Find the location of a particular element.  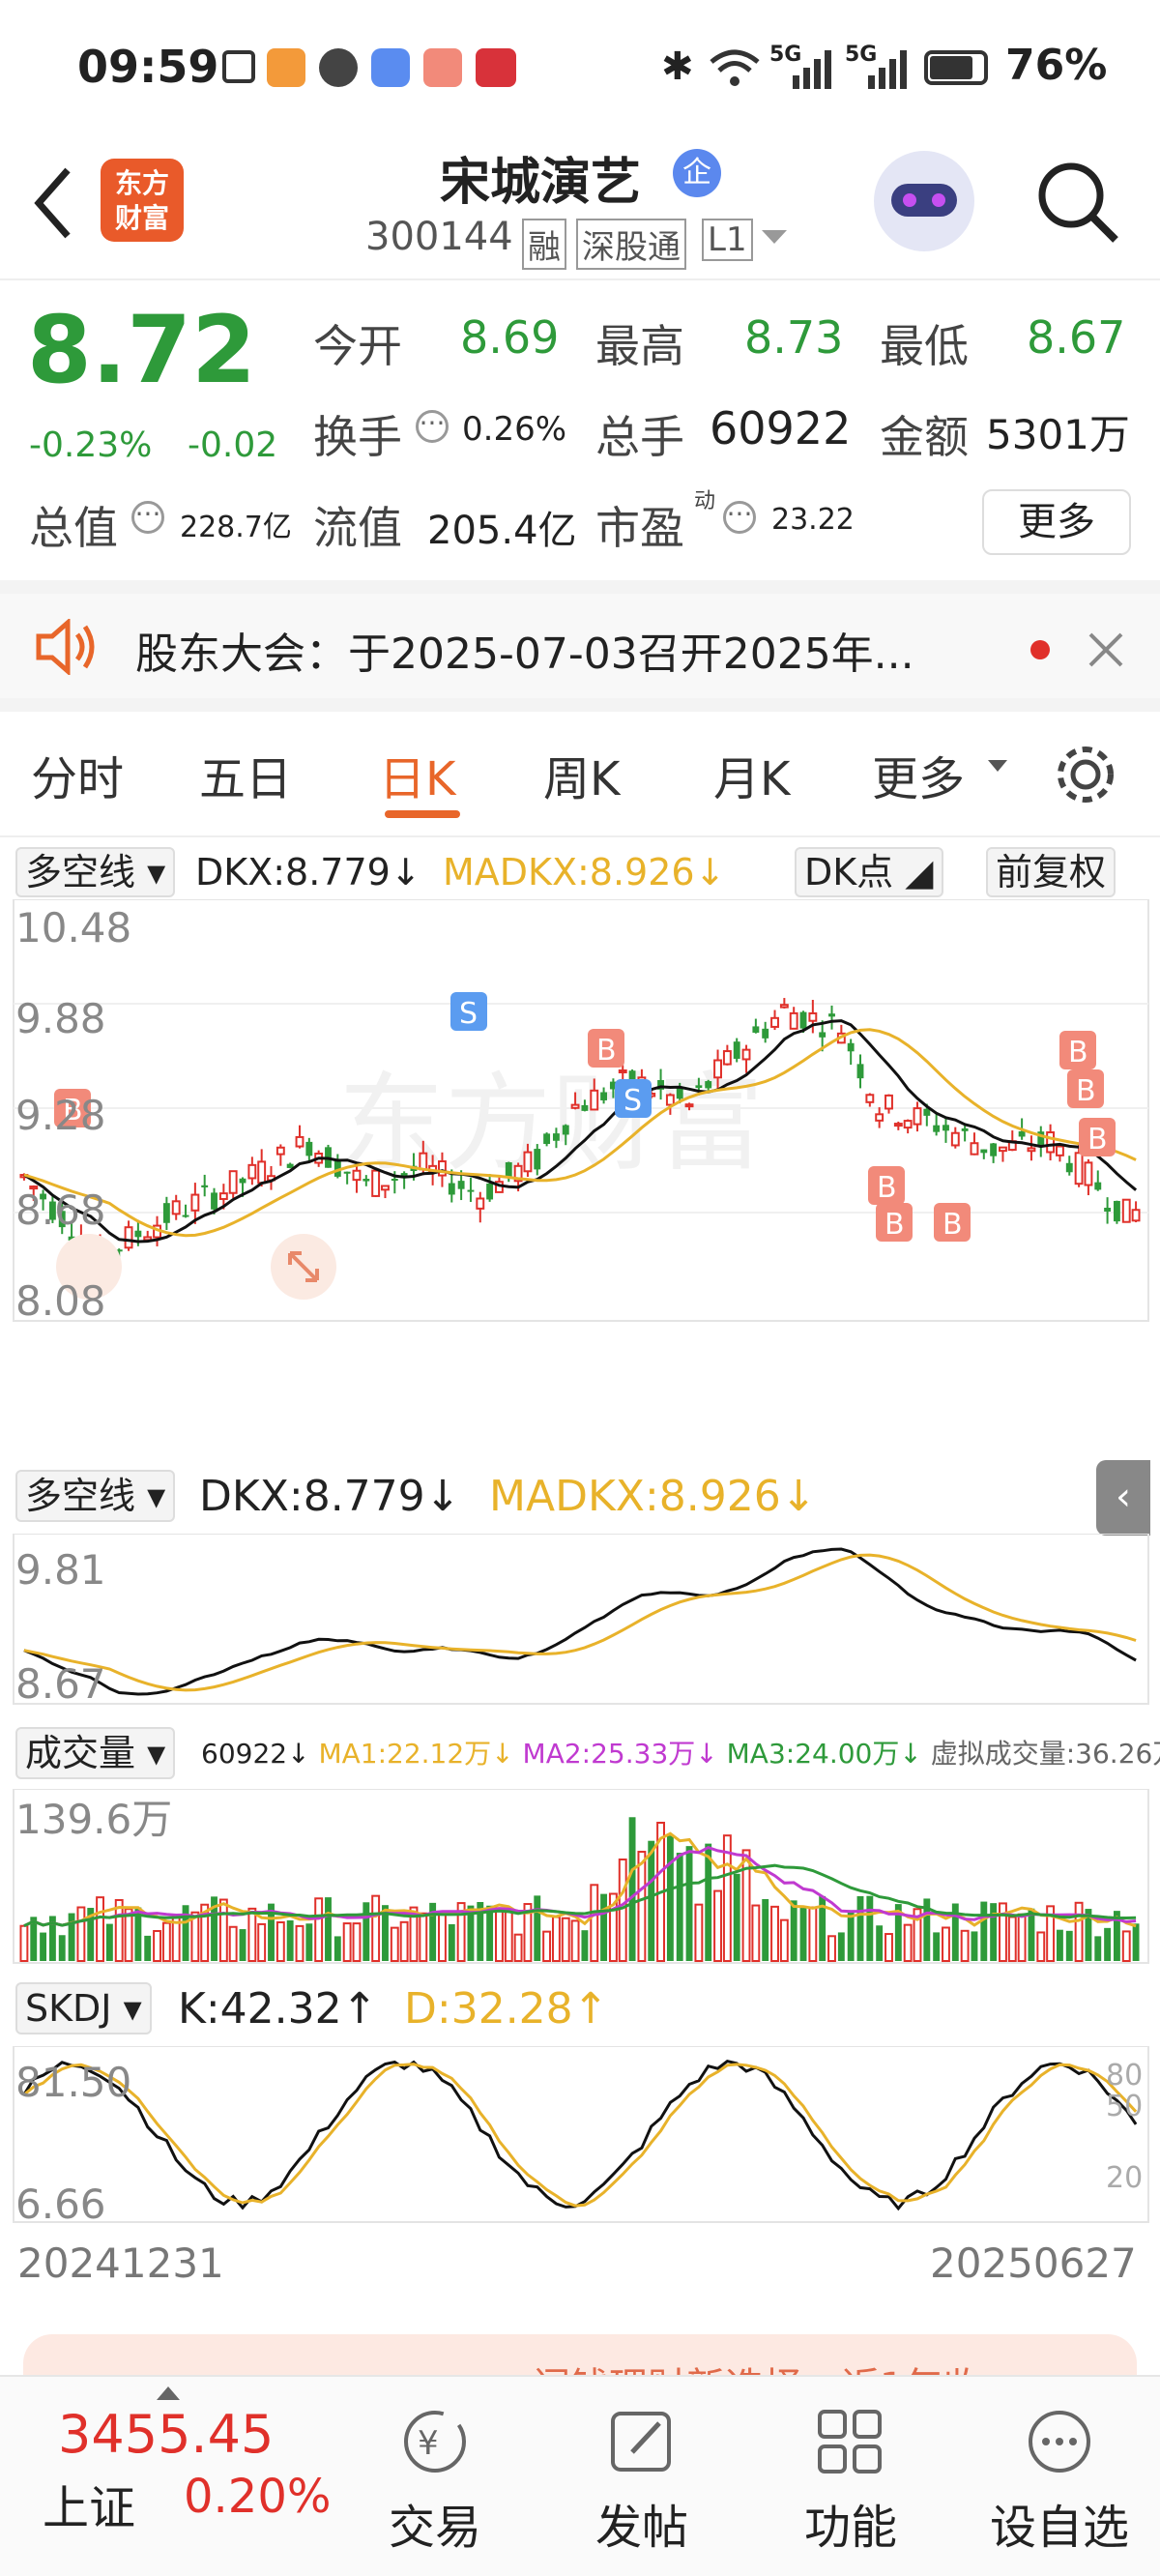

voice-notify-icon is located at coordinates (339, 67).